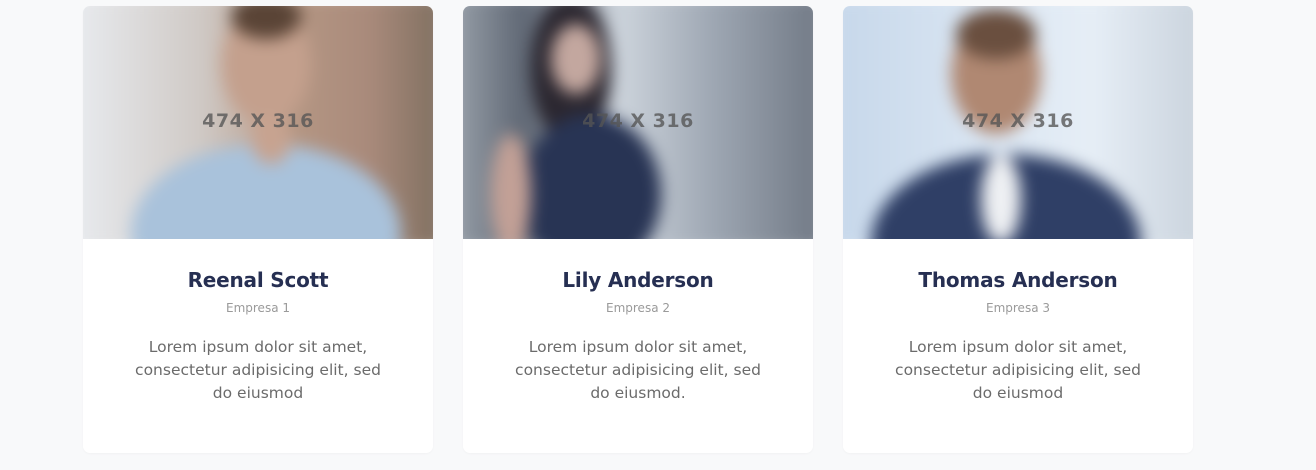 Image resolution: width=1316 pixels, height=470 pixels. What do you see at coordinates (258, 280) in the screenshot?
I see `person-name: Reenal Scott` at bounding box center [258, 280].